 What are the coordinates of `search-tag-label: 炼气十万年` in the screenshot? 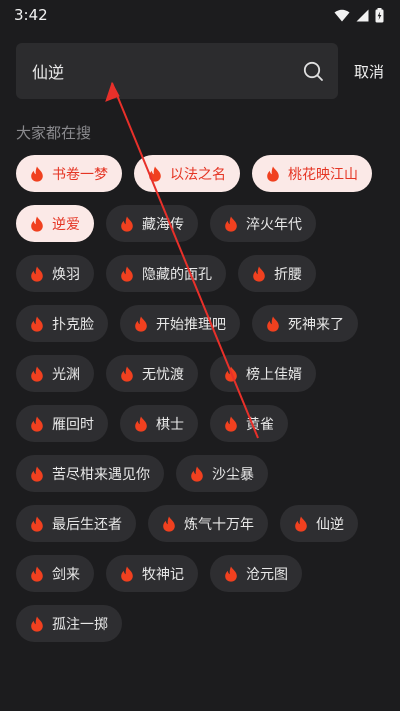 It's located at (219, 524).